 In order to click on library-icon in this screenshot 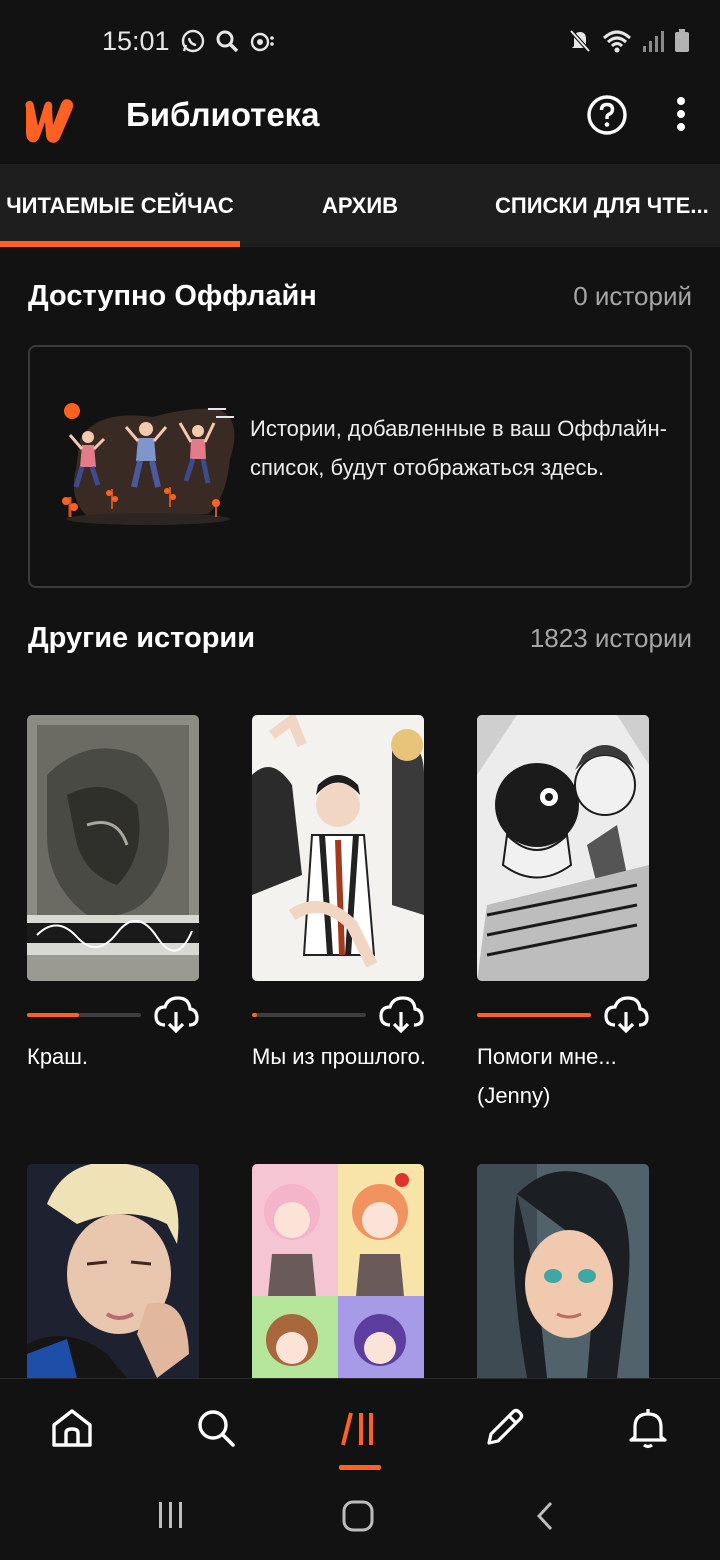, I will do `click(360, 1428)`.